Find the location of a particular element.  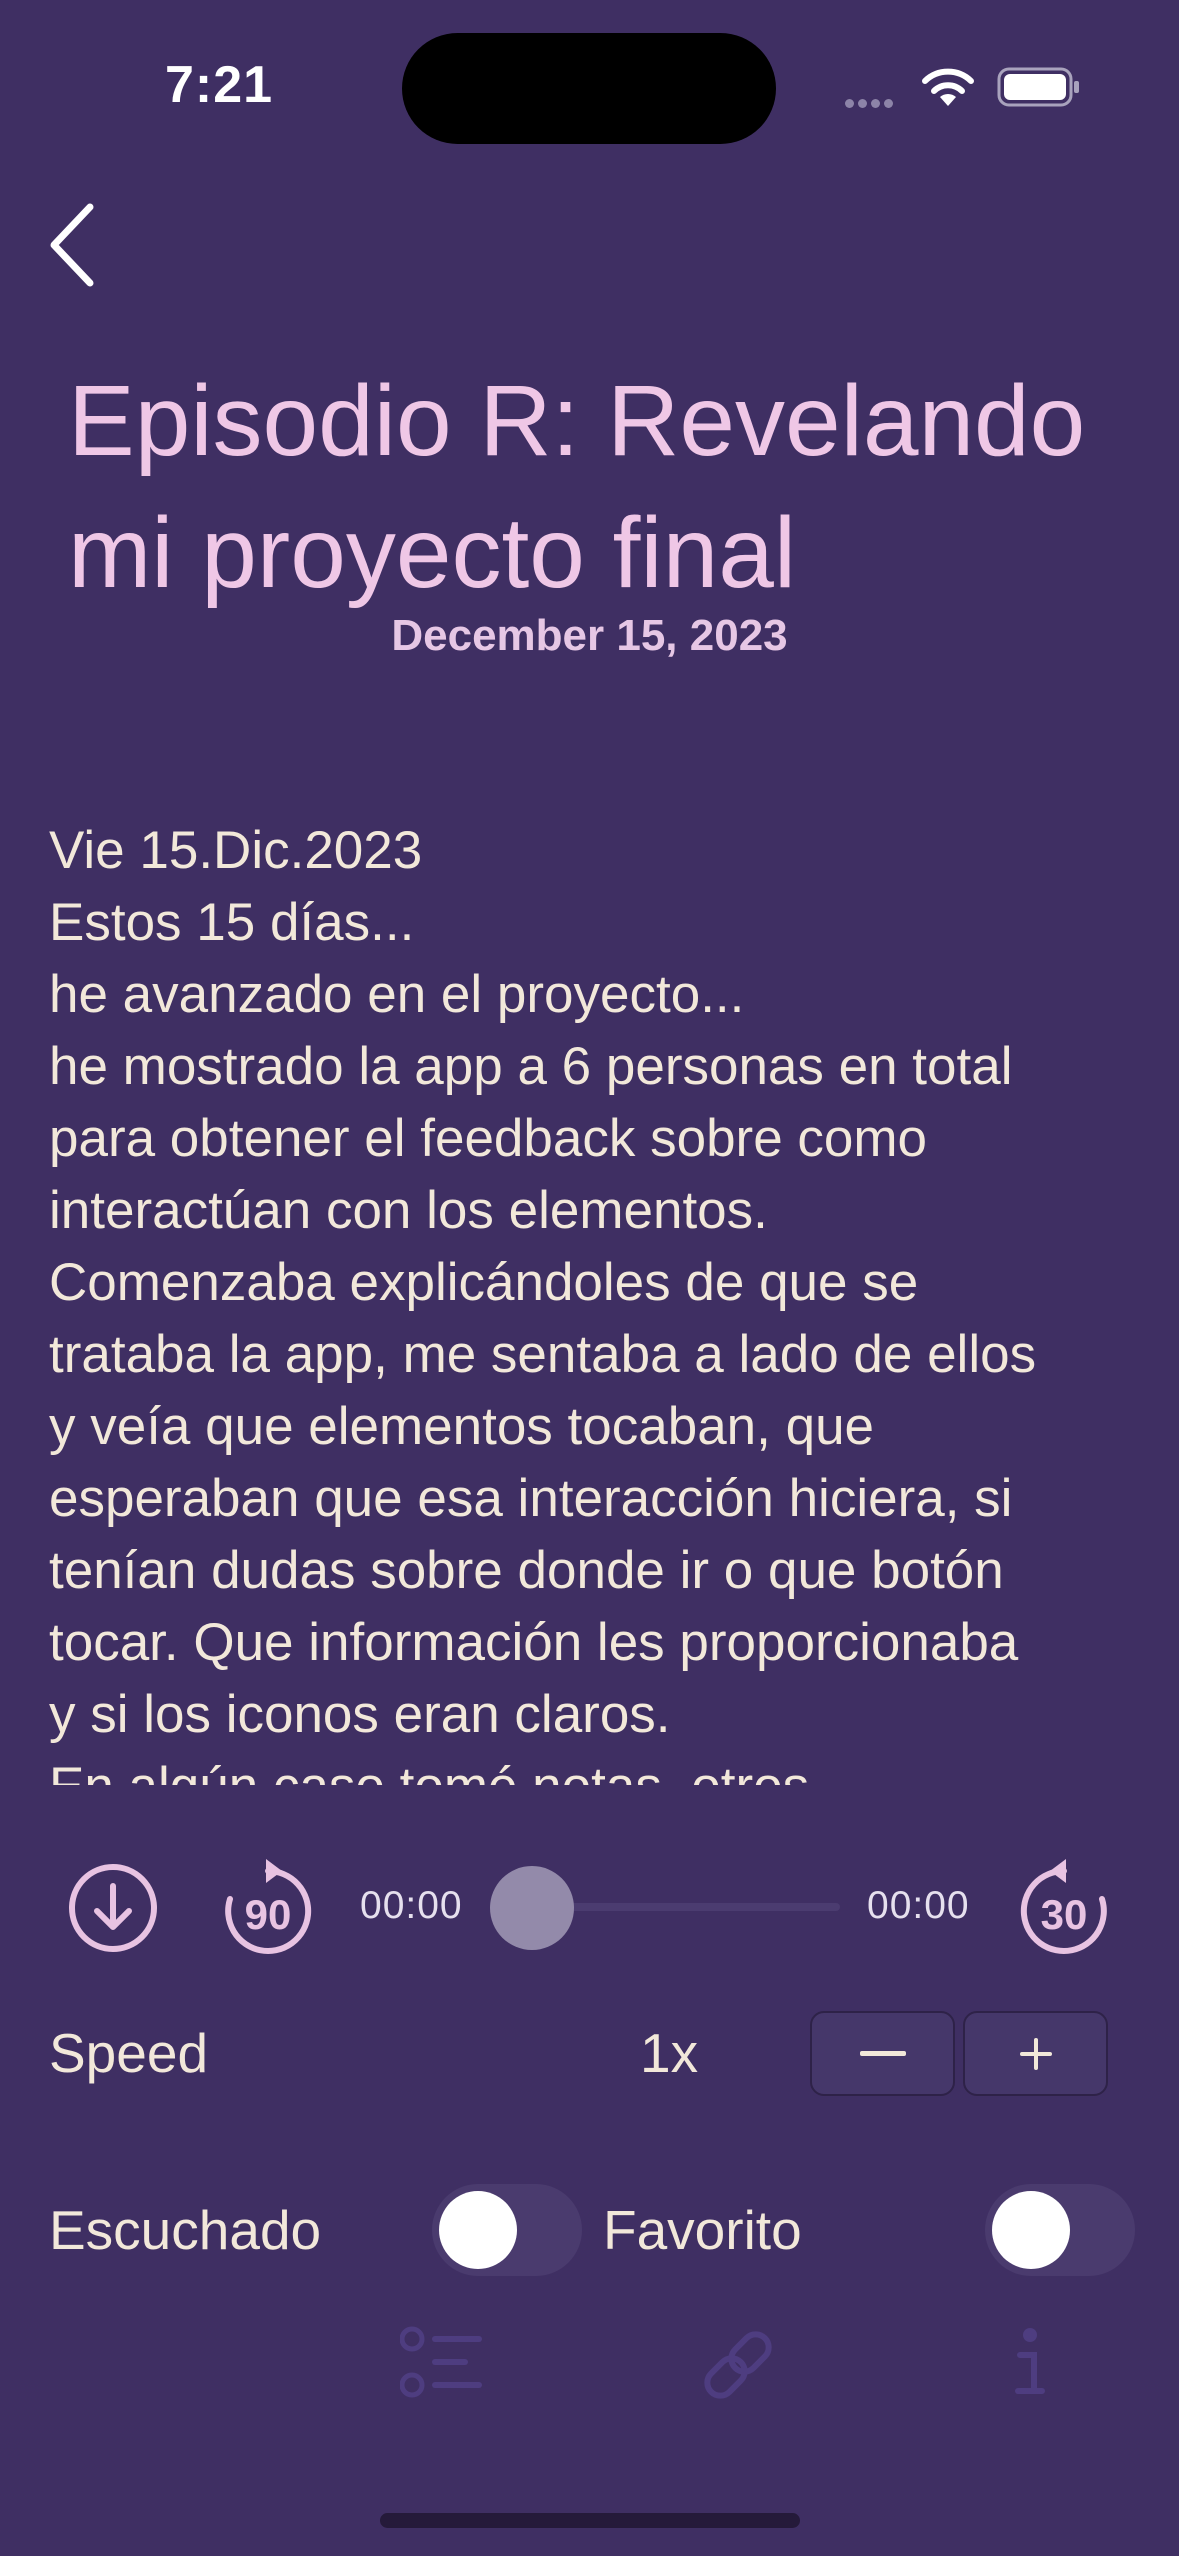

download-icon is located at coordinates (113, 1908).